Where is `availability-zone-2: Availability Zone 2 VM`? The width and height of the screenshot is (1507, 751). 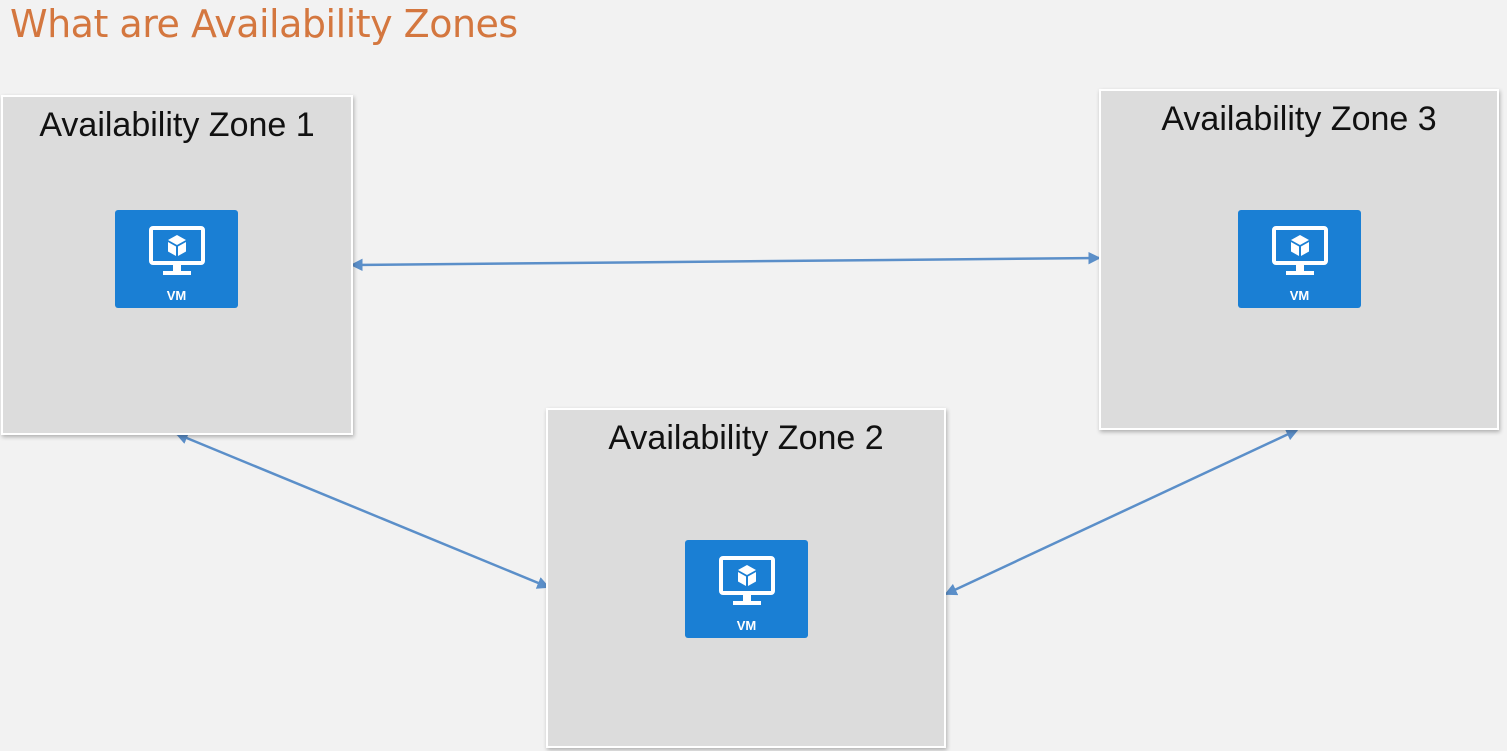 availability-zone-2: Availability Zone 2 VM is located at coordinates (746, 578).